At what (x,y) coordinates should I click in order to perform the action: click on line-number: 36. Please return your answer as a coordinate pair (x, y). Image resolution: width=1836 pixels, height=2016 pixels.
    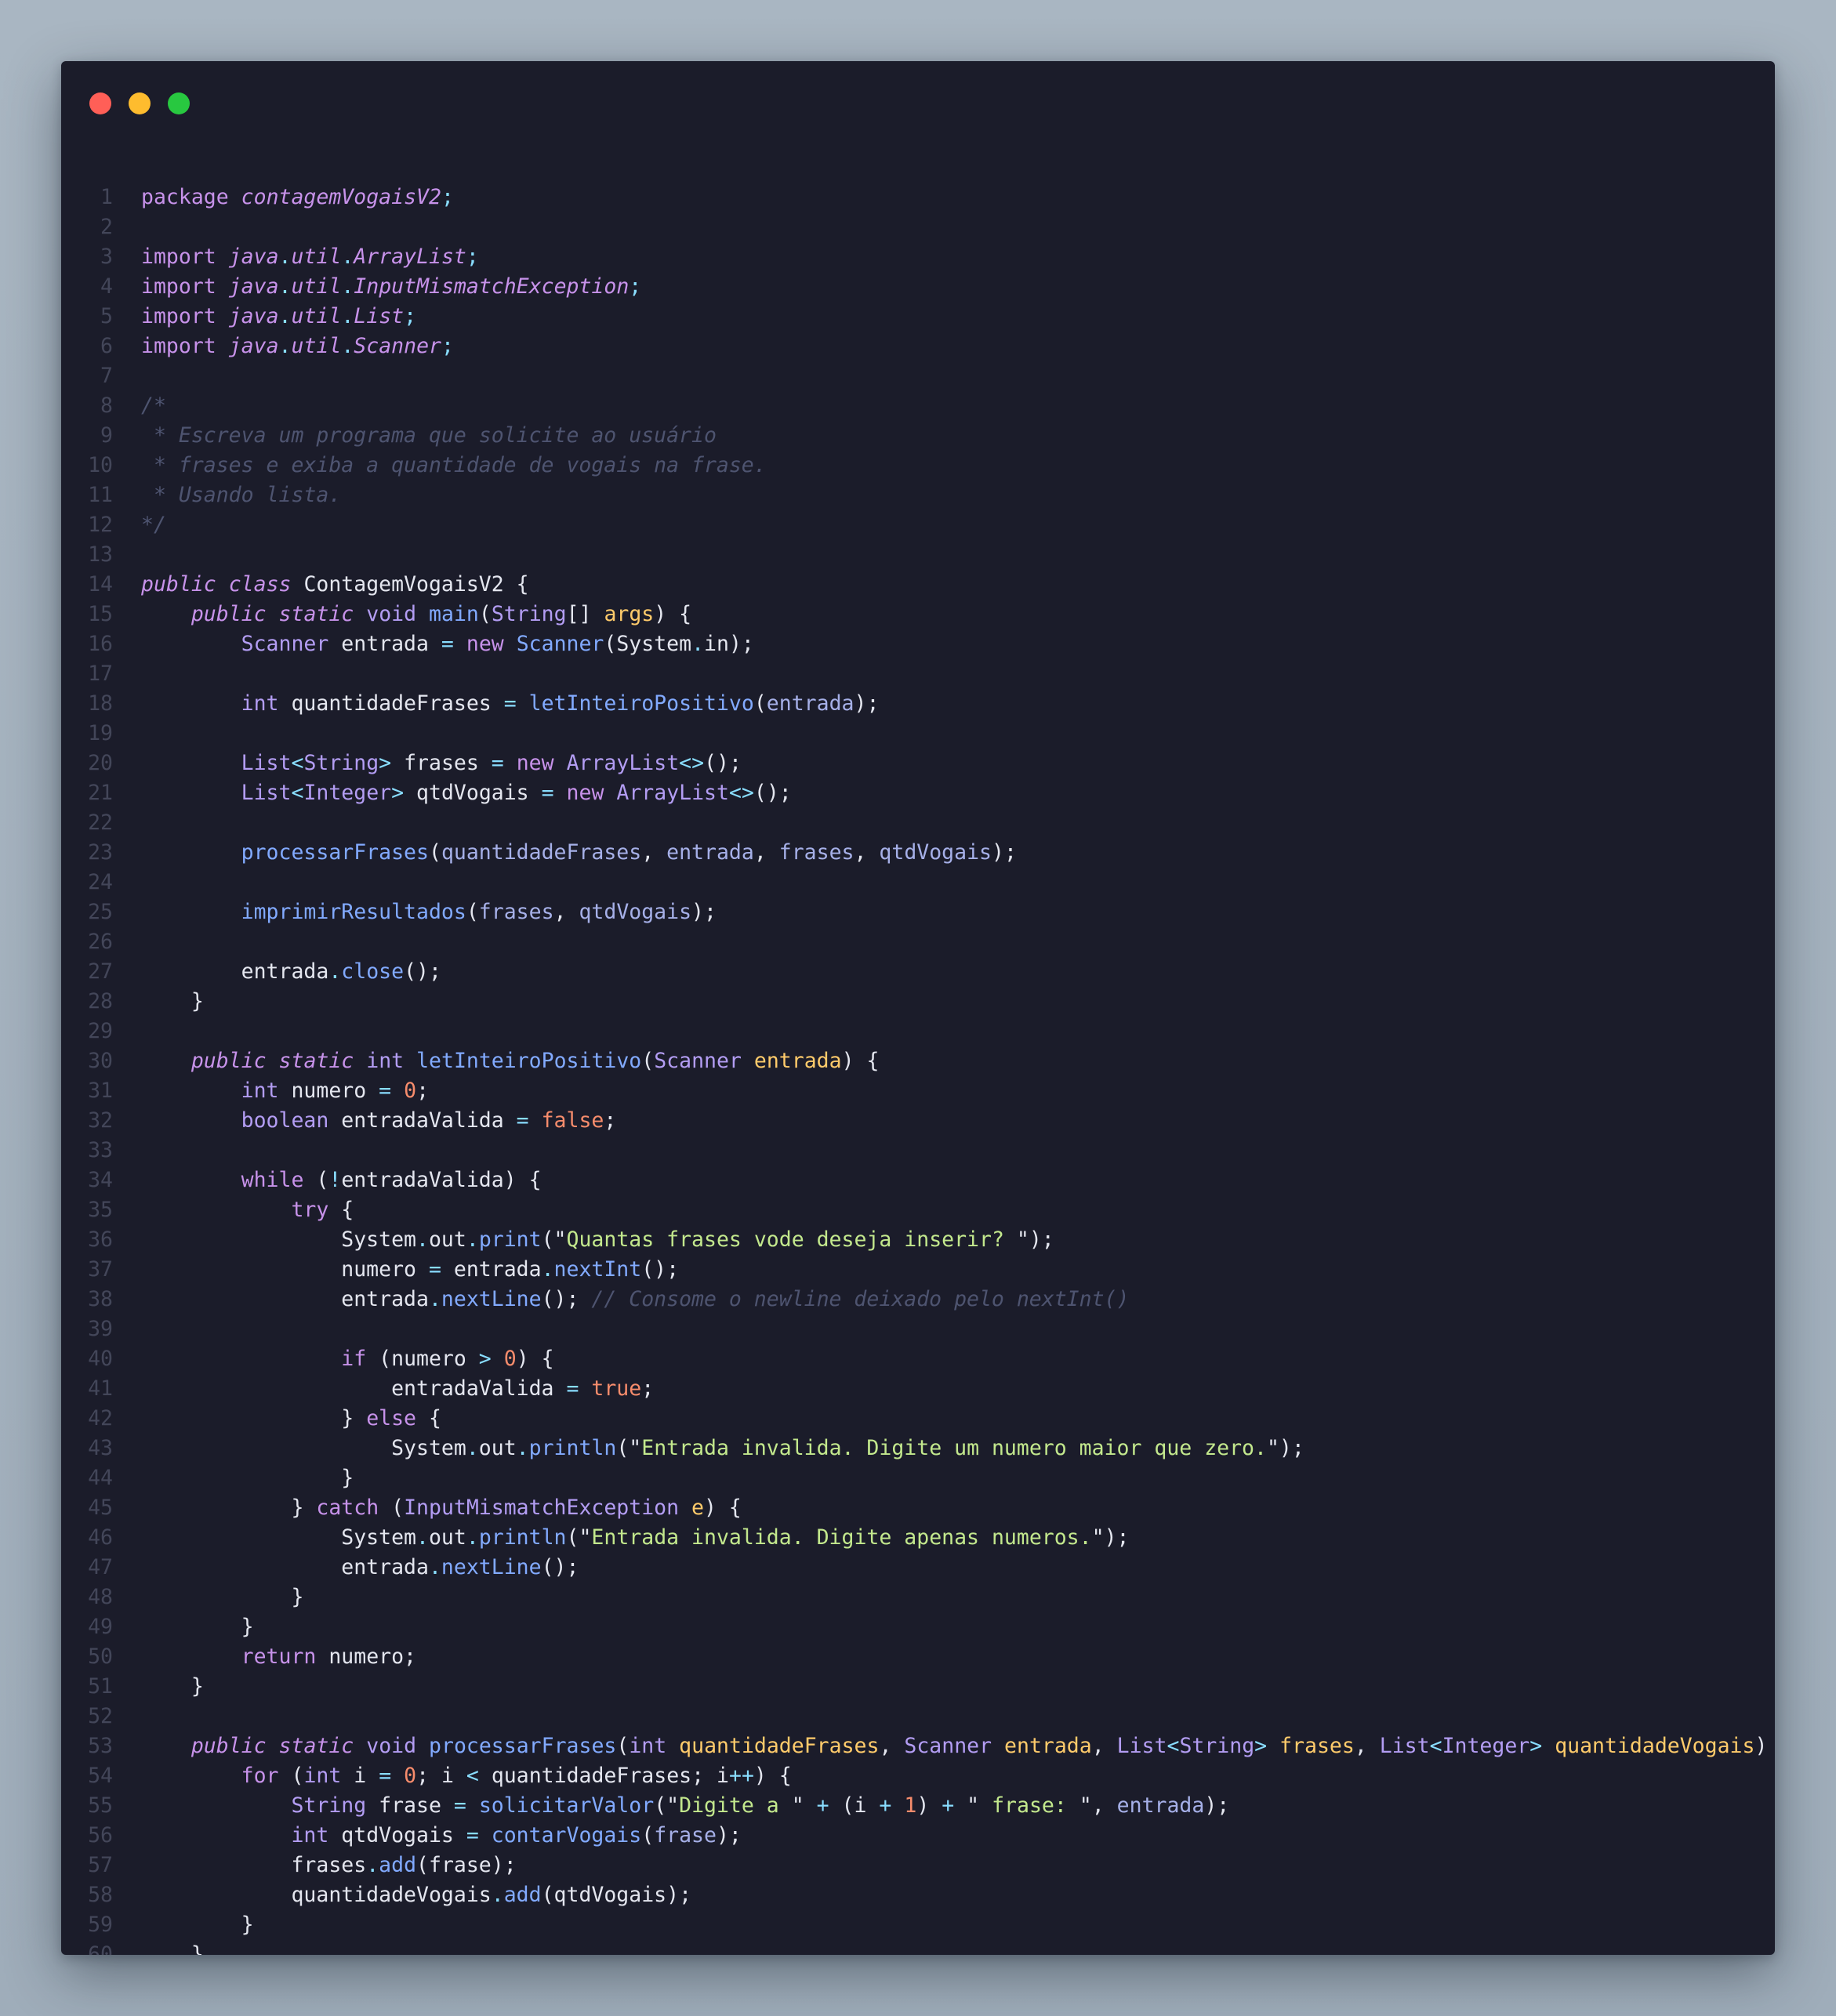
    Looking at the image, I should click on (100, 1239).